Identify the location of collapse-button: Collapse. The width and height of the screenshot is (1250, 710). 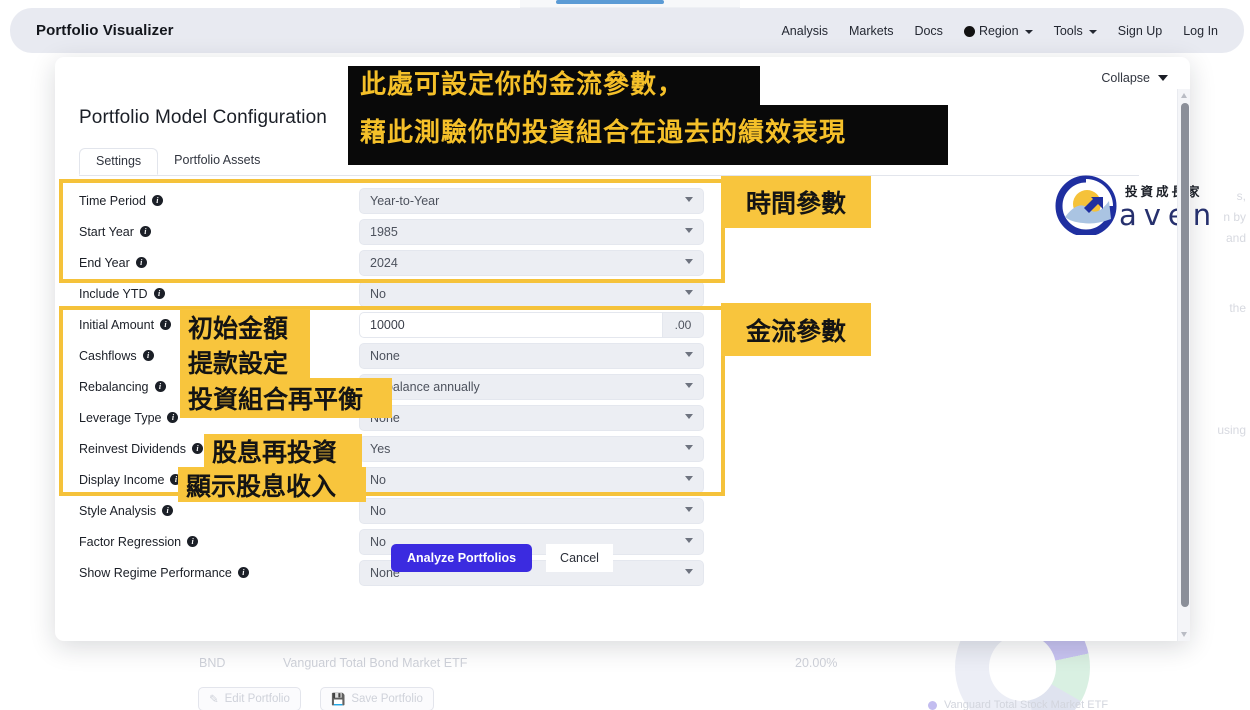
(1134, 78).